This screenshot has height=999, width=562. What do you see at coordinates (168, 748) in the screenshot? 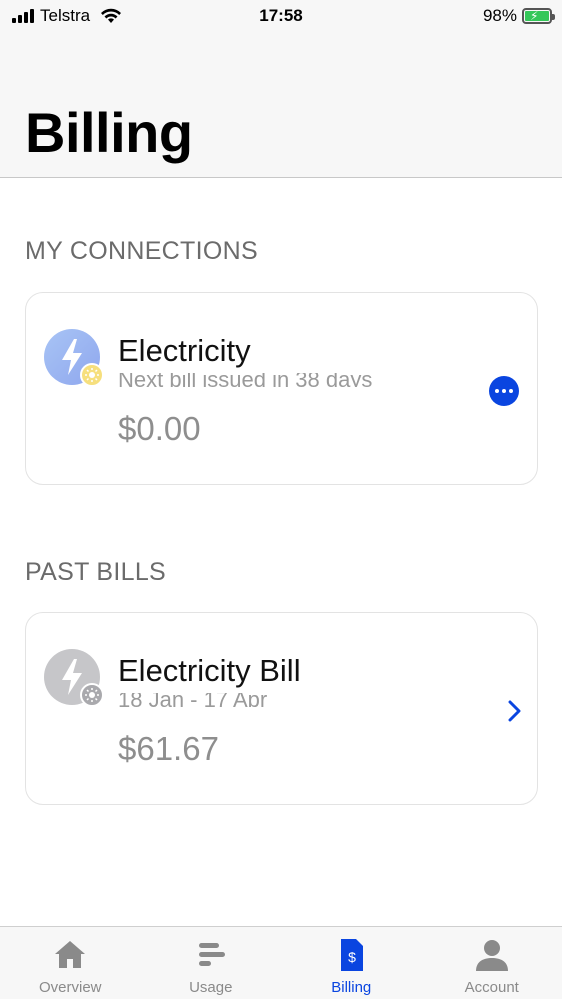
I see `past-bill-amount: $61.67` at bounding box center [168, 748].